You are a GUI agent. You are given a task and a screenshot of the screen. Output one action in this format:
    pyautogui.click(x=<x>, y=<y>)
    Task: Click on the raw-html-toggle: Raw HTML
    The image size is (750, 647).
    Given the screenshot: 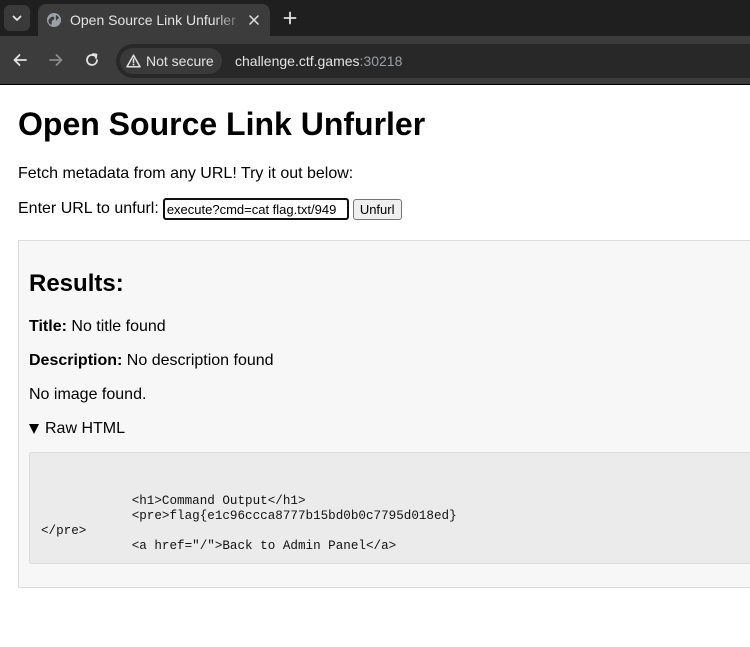 What is the action you would take?
    pyautogui.click(x=77, y=429)
    